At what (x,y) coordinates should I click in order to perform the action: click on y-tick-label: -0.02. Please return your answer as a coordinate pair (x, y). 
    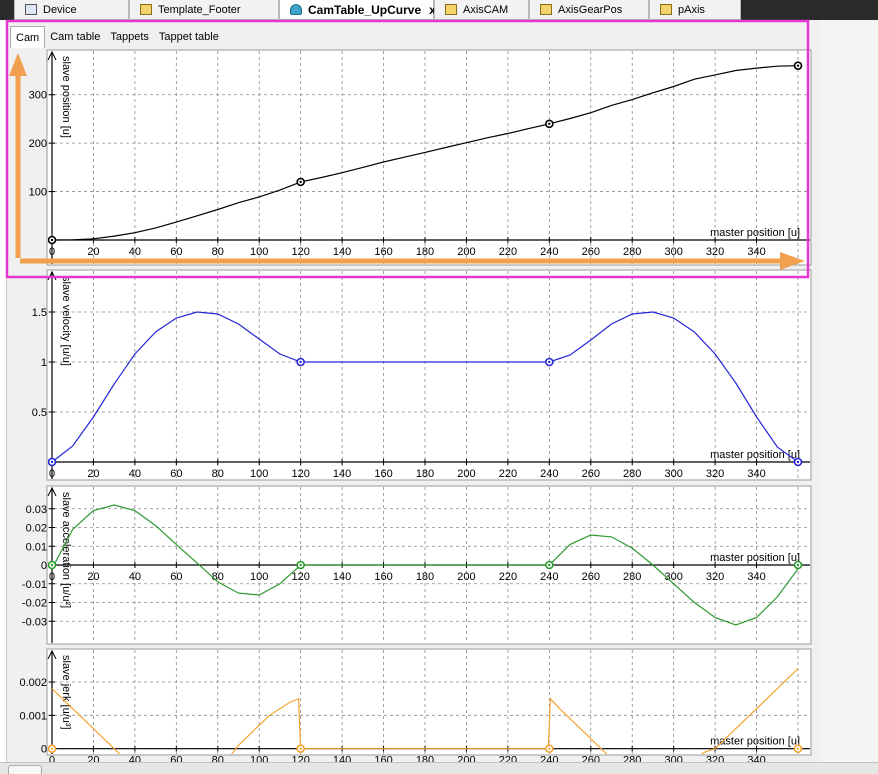
    Looking at the image, I should click on (34, 604).